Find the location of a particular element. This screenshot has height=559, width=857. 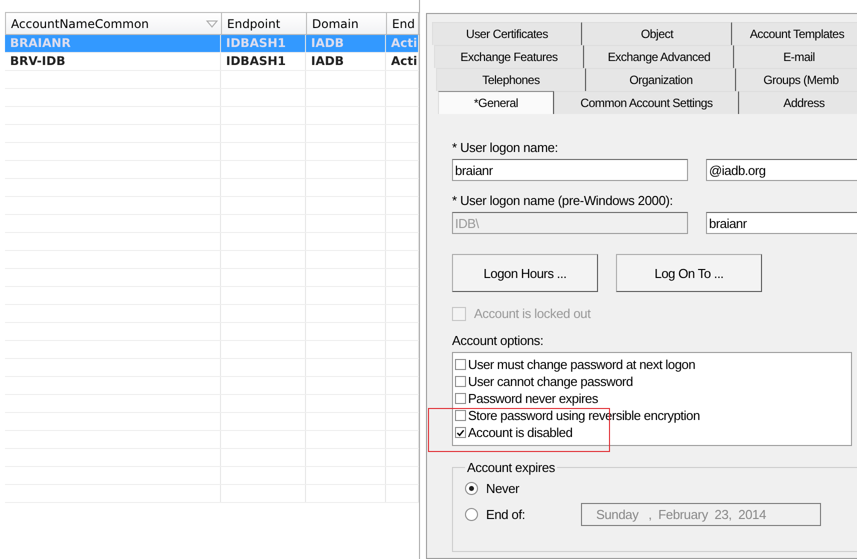

tab: E-mail is located at coordinates (795, 56).